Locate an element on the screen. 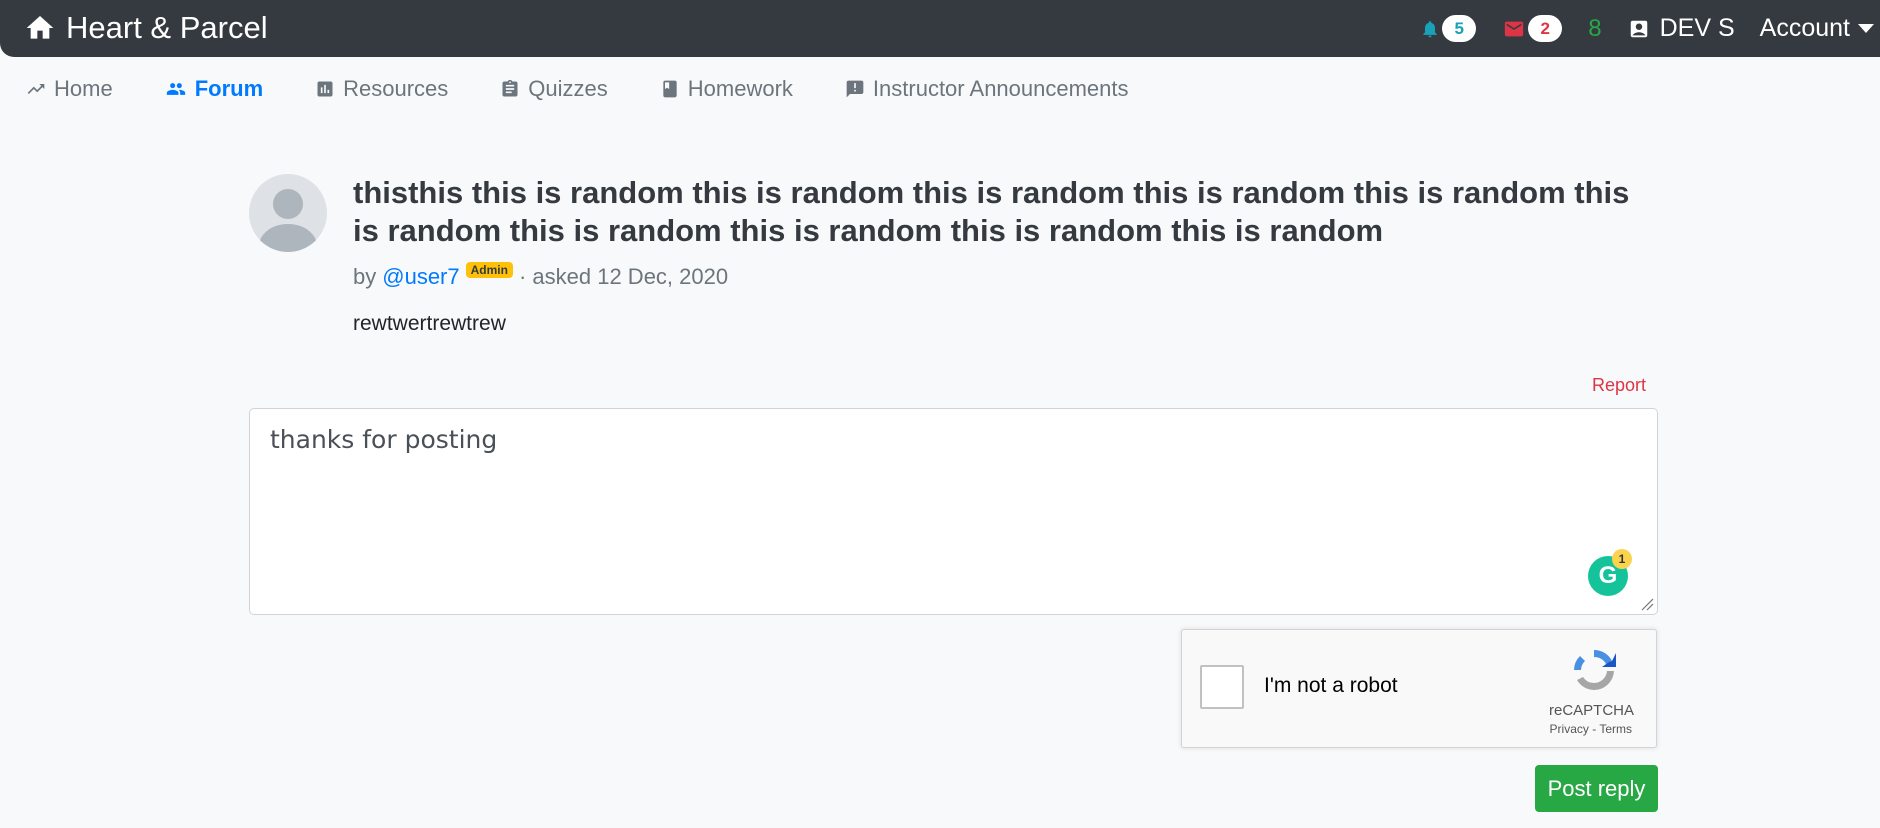 Image resolution: width=1880 pixels, height=828 pixels. nav-forum: Forum is located at coordinates (214, 89).